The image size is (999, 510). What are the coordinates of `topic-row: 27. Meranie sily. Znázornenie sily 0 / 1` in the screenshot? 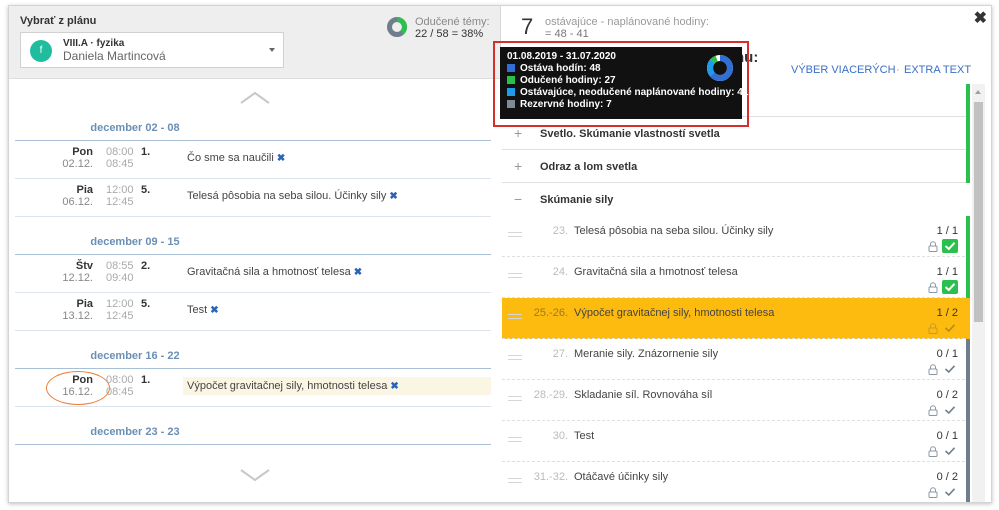 It's located at (736, 359).